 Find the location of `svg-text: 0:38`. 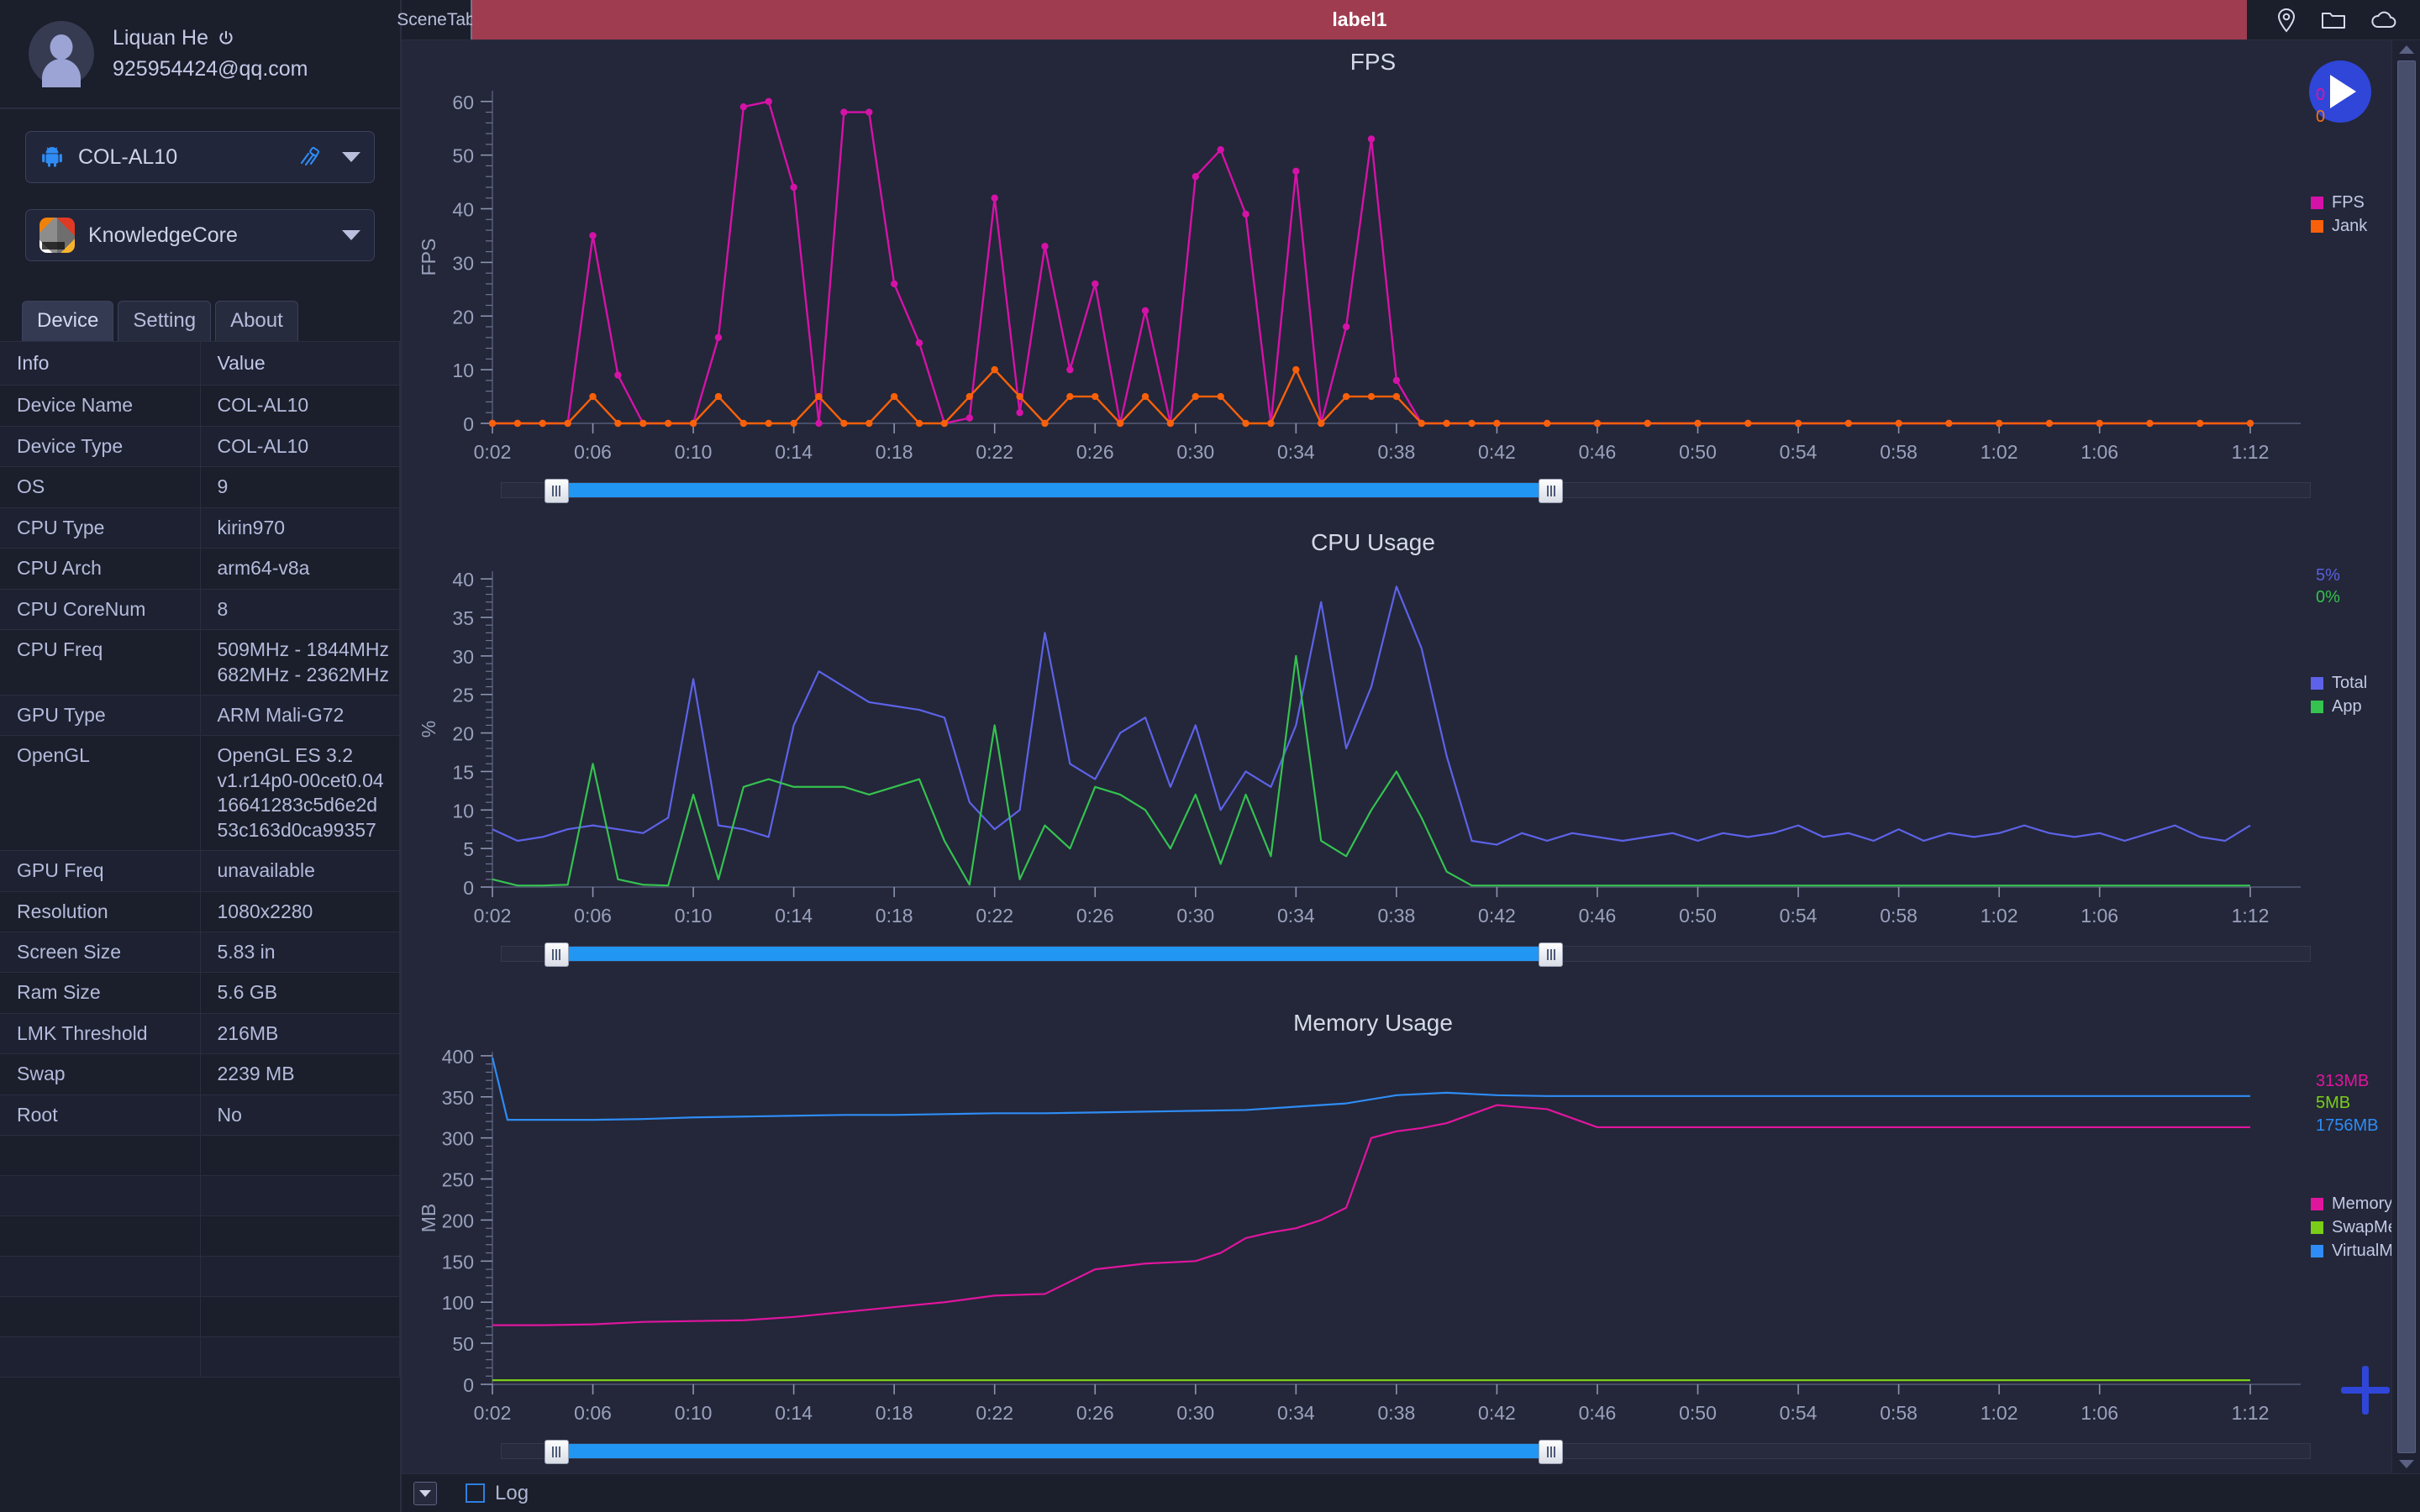

svg-text: 0:38 is located at coordinates (1397, 916).